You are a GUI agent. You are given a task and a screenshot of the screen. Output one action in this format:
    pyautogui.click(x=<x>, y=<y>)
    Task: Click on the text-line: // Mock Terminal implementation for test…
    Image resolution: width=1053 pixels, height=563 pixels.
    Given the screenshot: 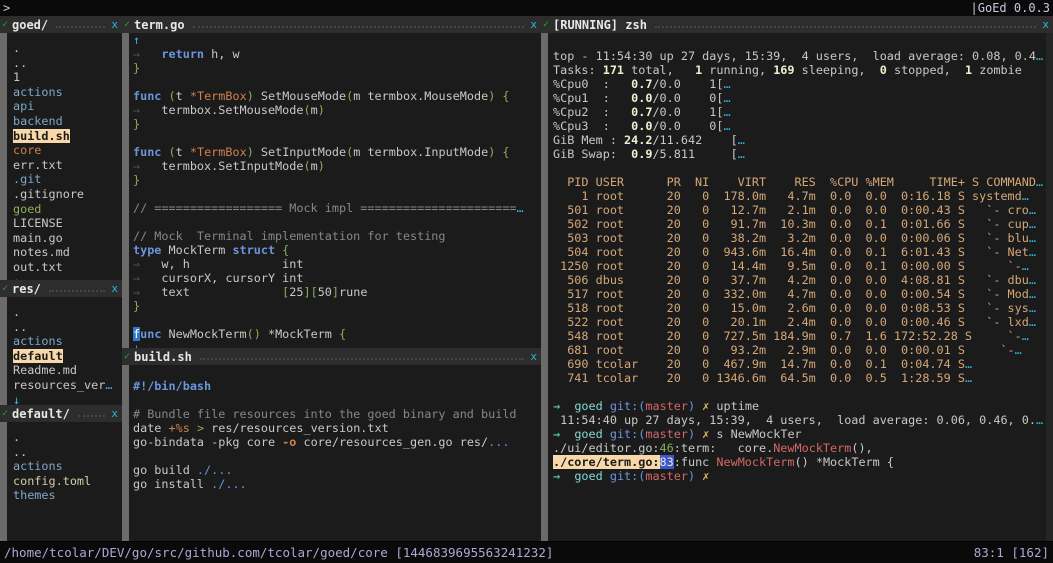 What is the action you would take?
    pyautogui.click(x=337, y=236)
    